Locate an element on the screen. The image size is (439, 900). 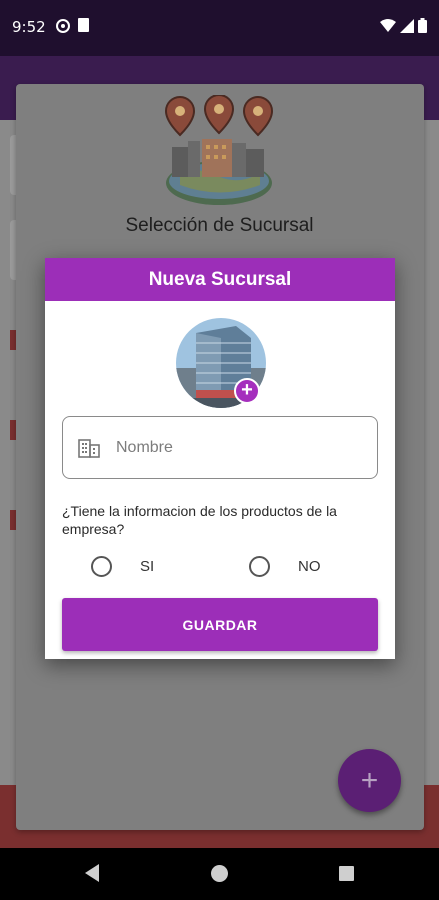
home-icon is located at coordinates (219, 873).